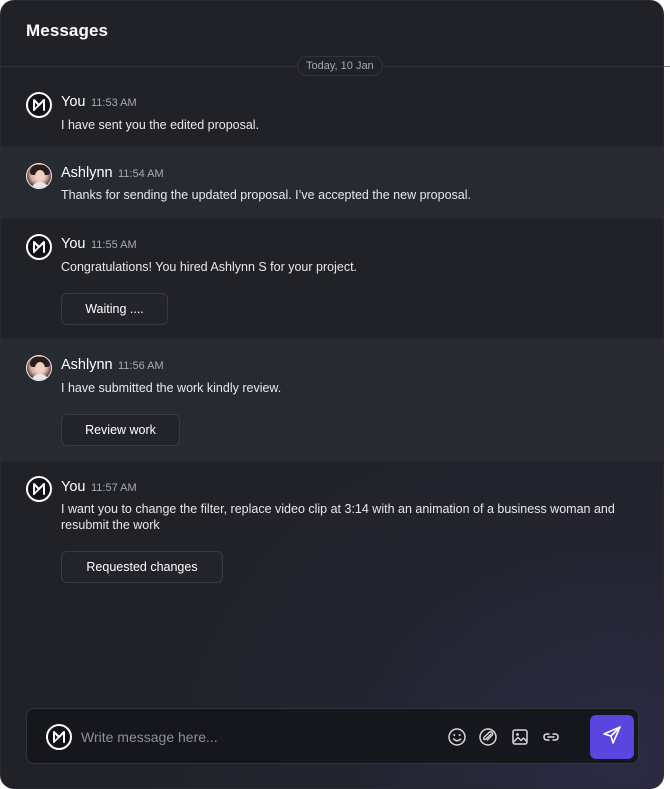 This screenshot has height=789, width=670. I want to click on edge-line, so click(667, 66).